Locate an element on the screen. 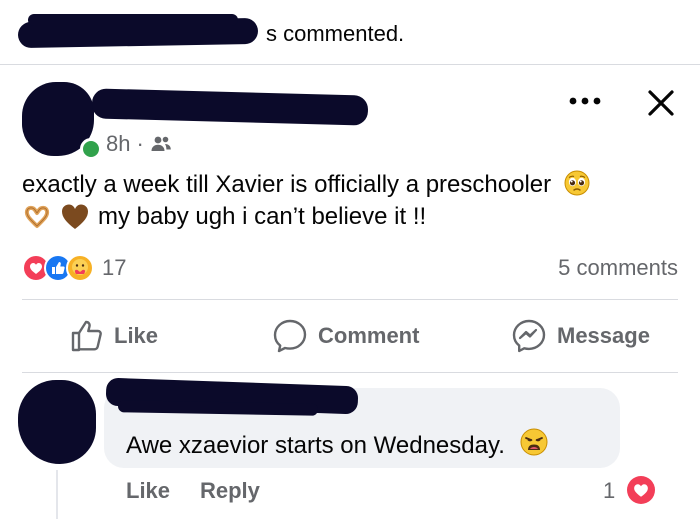  comment-label: Comment is located at coordinates (369, 335).